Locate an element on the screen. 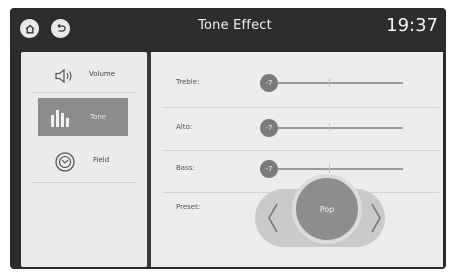  alto-slider is located at coordinates (335, 128).